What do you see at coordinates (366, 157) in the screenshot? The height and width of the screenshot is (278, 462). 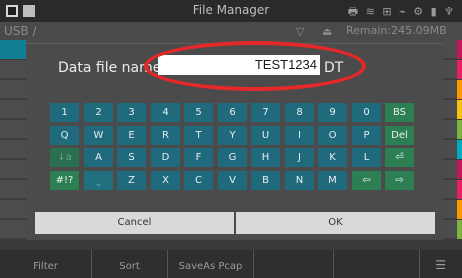 I see `key-l: L` at bounding box center [366, 157].